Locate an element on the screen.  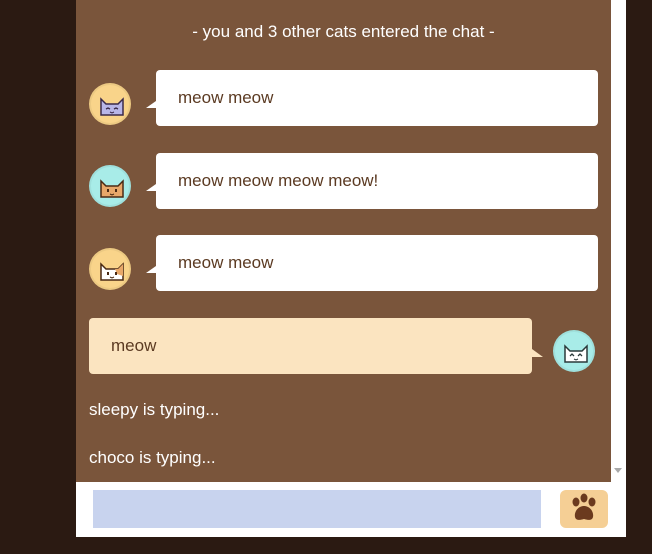
message-text: meow meow meow meow! is located at coordinates (278, 180).